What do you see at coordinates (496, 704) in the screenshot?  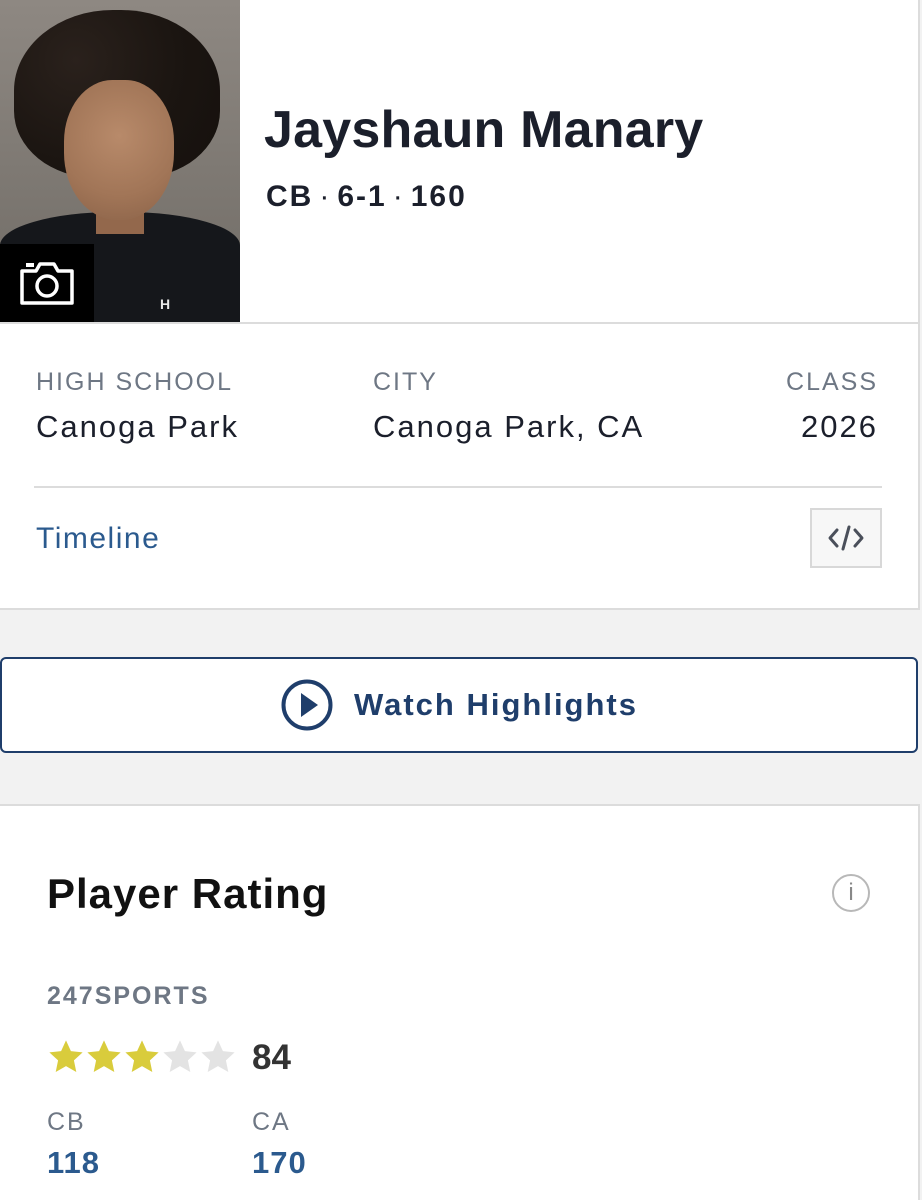 I see `watch-highlights-label: Watch Highlights` at bounding box center [496, 704].